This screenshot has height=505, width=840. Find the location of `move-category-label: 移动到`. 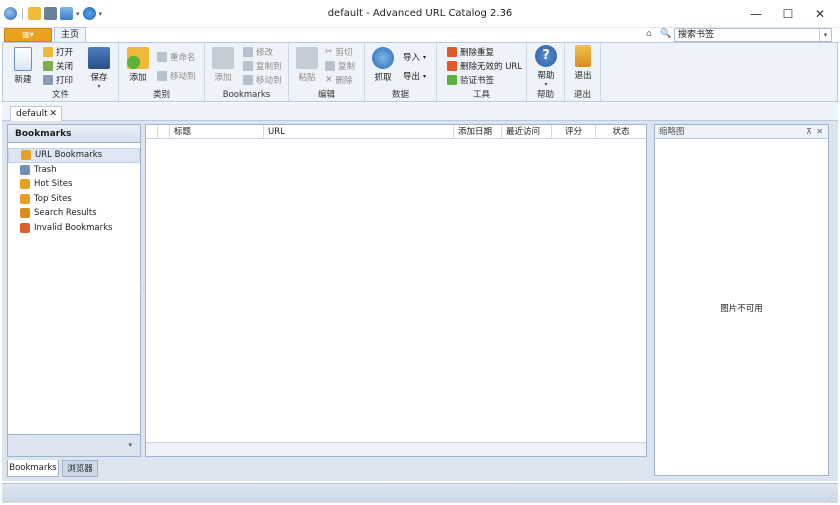

move-category-label: 移动到 is located at coordinates (183, 77).